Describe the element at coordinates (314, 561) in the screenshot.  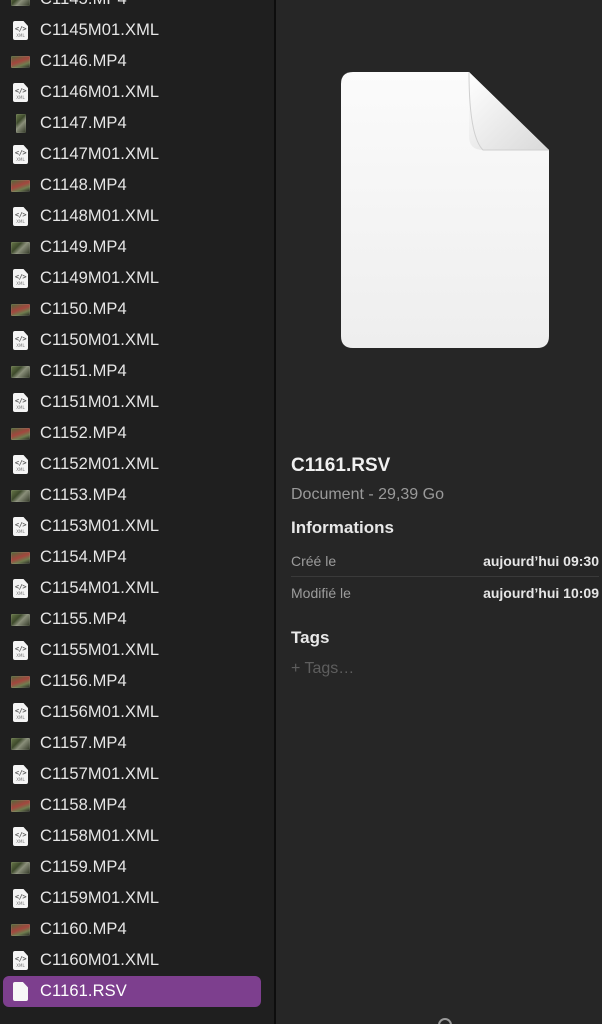
I see `created-label: Créé le` at that location.